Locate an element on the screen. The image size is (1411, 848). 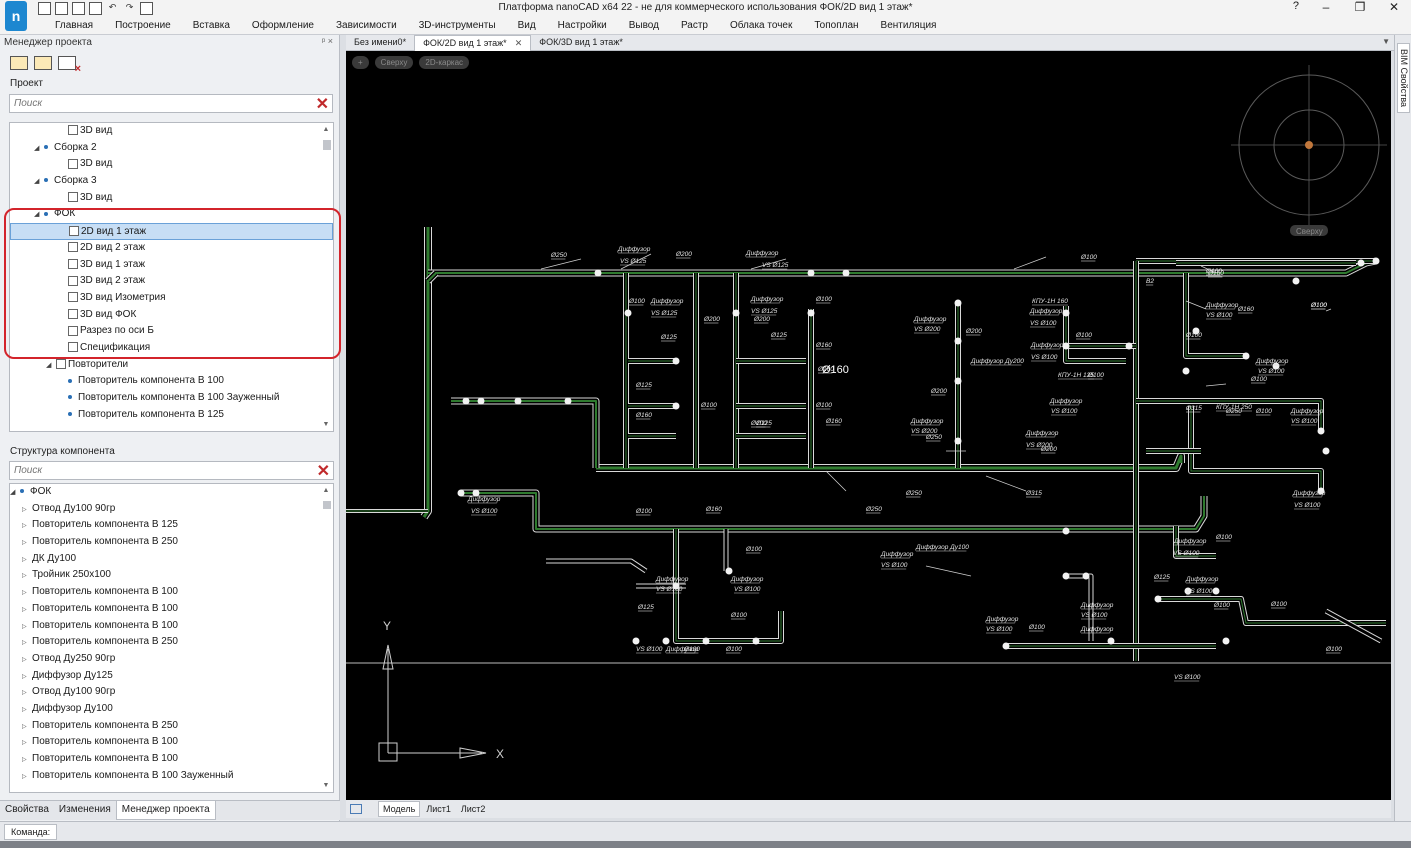
project-tree-scrollbar: ▲ ▼ is located at coordinates (326, 277).